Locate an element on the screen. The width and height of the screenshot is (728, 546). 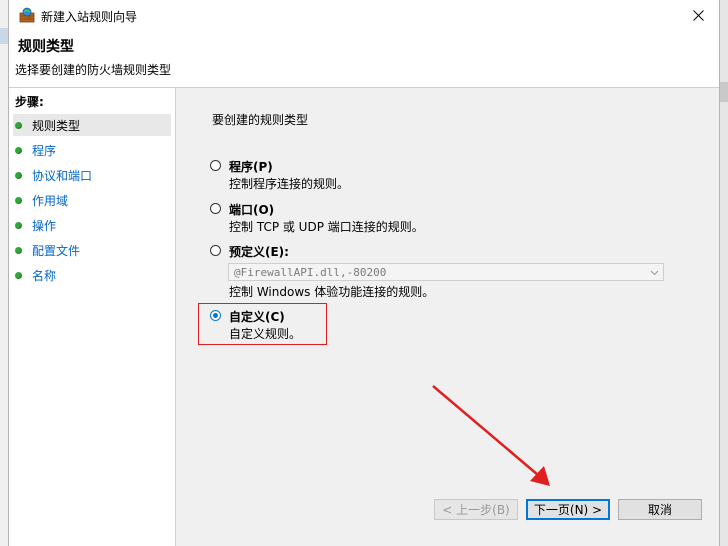
page-subtitle: 选择要创建的防火墙规则类型 is located at coordinates (93, 70).